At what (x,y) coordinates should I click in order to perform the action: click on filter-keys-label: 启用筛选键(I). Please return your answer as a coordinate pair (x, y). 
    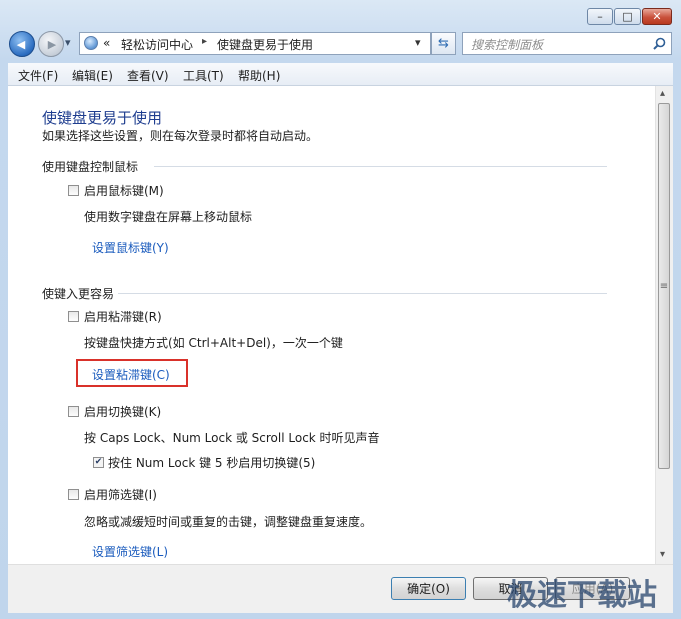
    Looking at the image, I should click on (120, 494).